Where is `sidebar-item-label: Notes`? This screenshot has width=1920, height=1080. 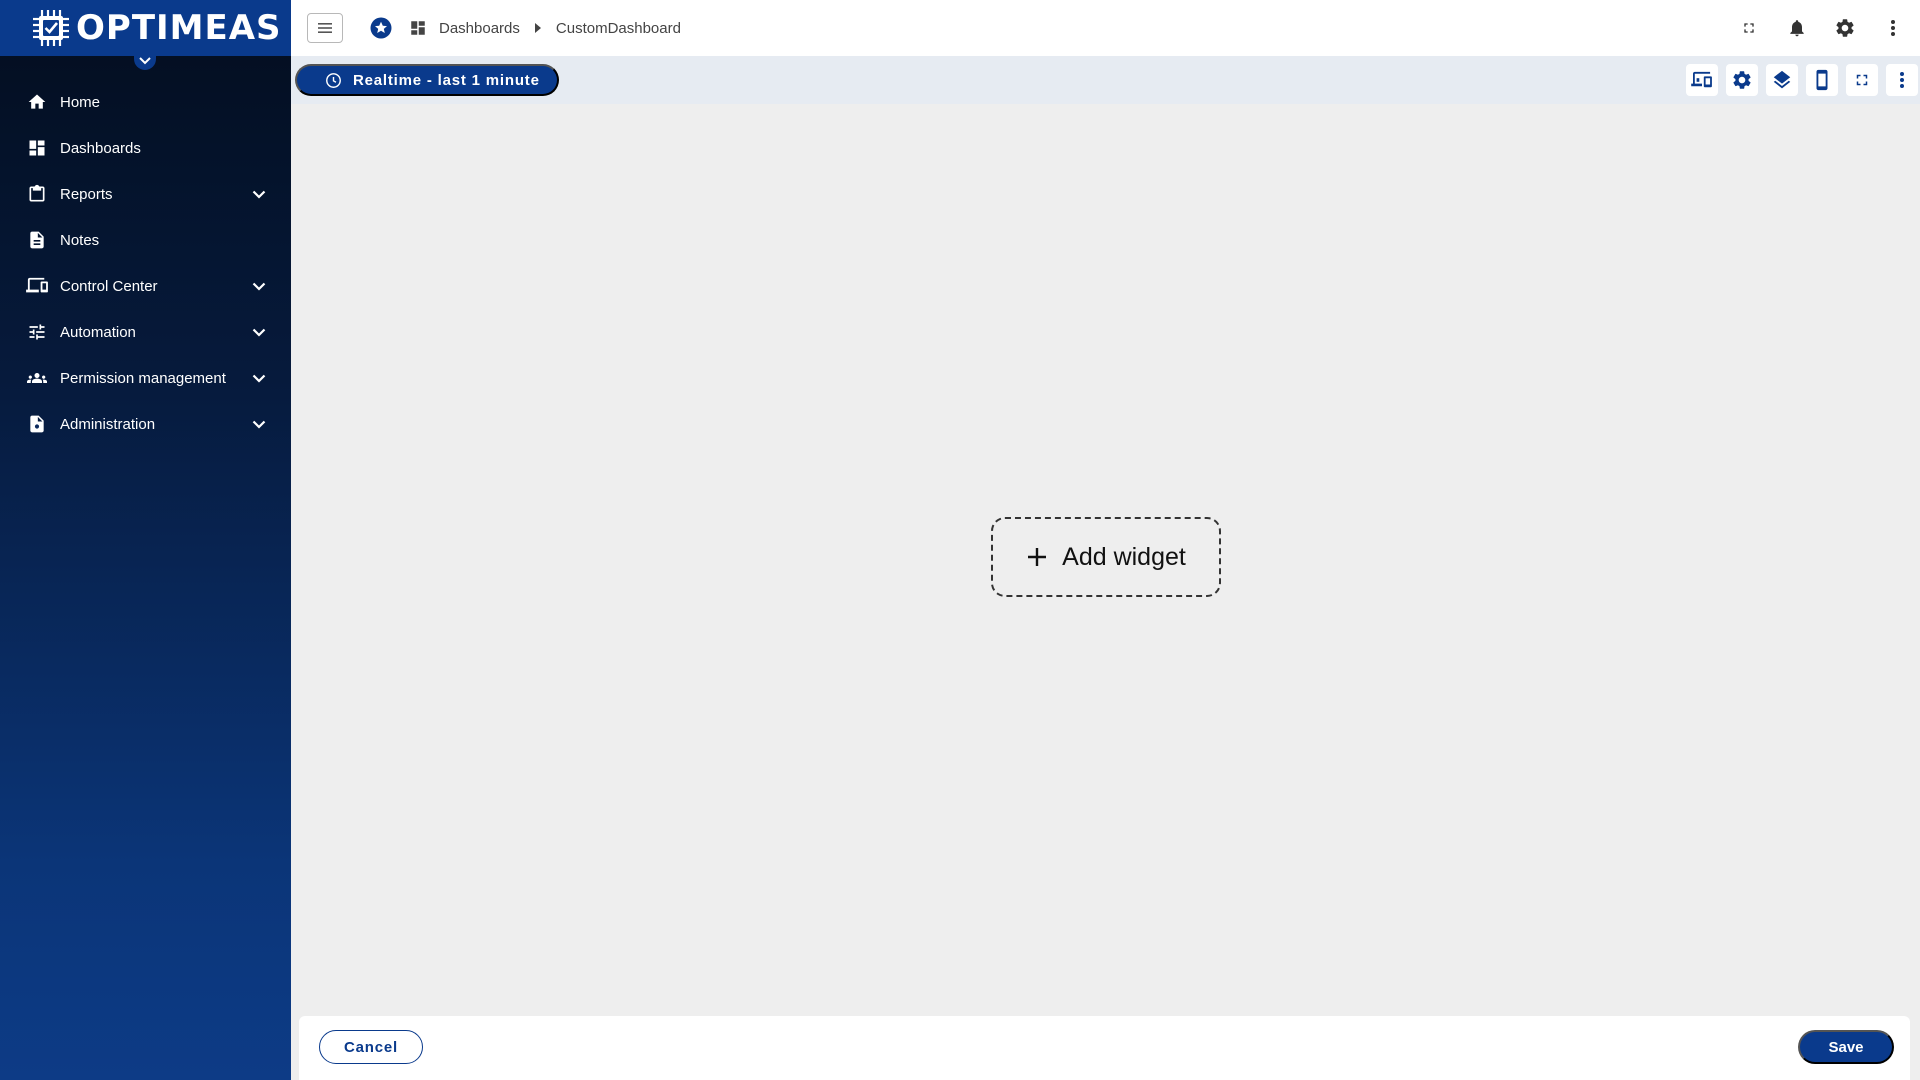
sidebar-item-label: Notes is located at coordinates (80, 240).